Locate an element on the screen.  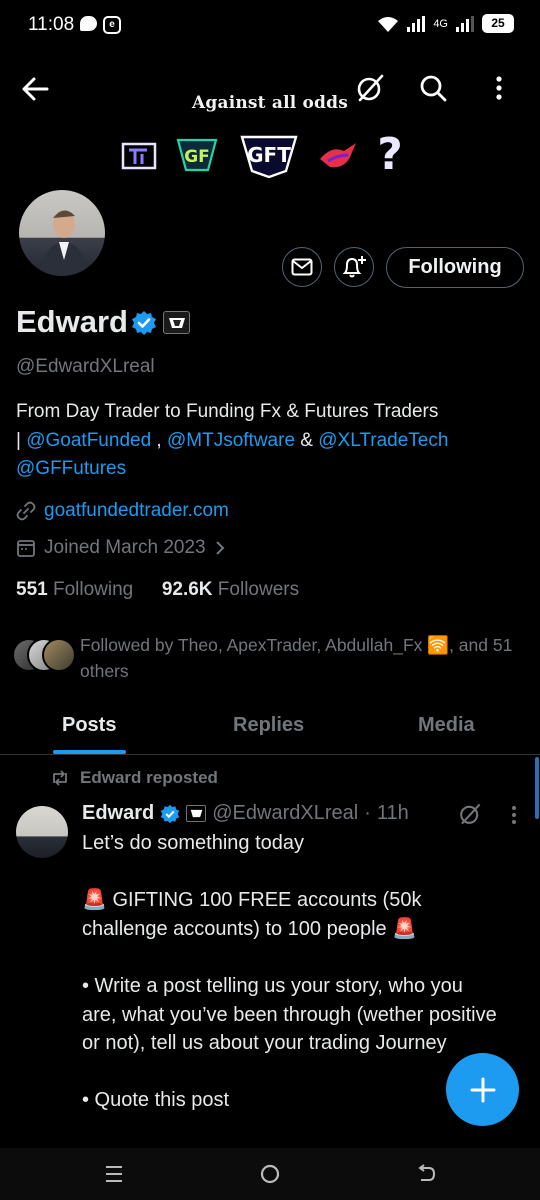
mention-gffutures: @GFFutures is located at coordinates (71, 468).